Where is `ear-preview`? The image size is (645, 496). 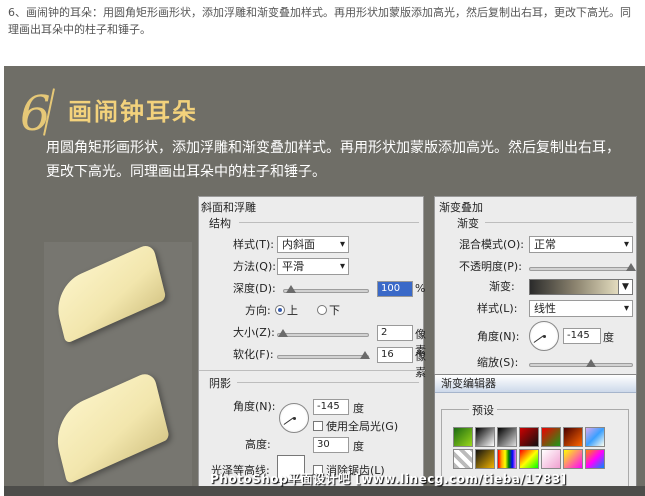 ear-preview is located at coordinates (118, 369).